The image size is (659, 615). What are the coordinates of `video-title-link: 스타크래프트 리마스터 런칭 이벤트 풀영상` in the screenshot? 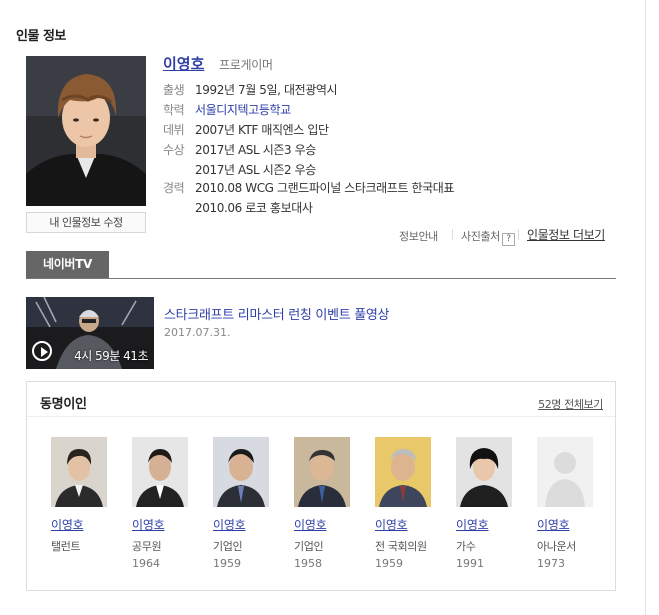 It's located at (277, 313).